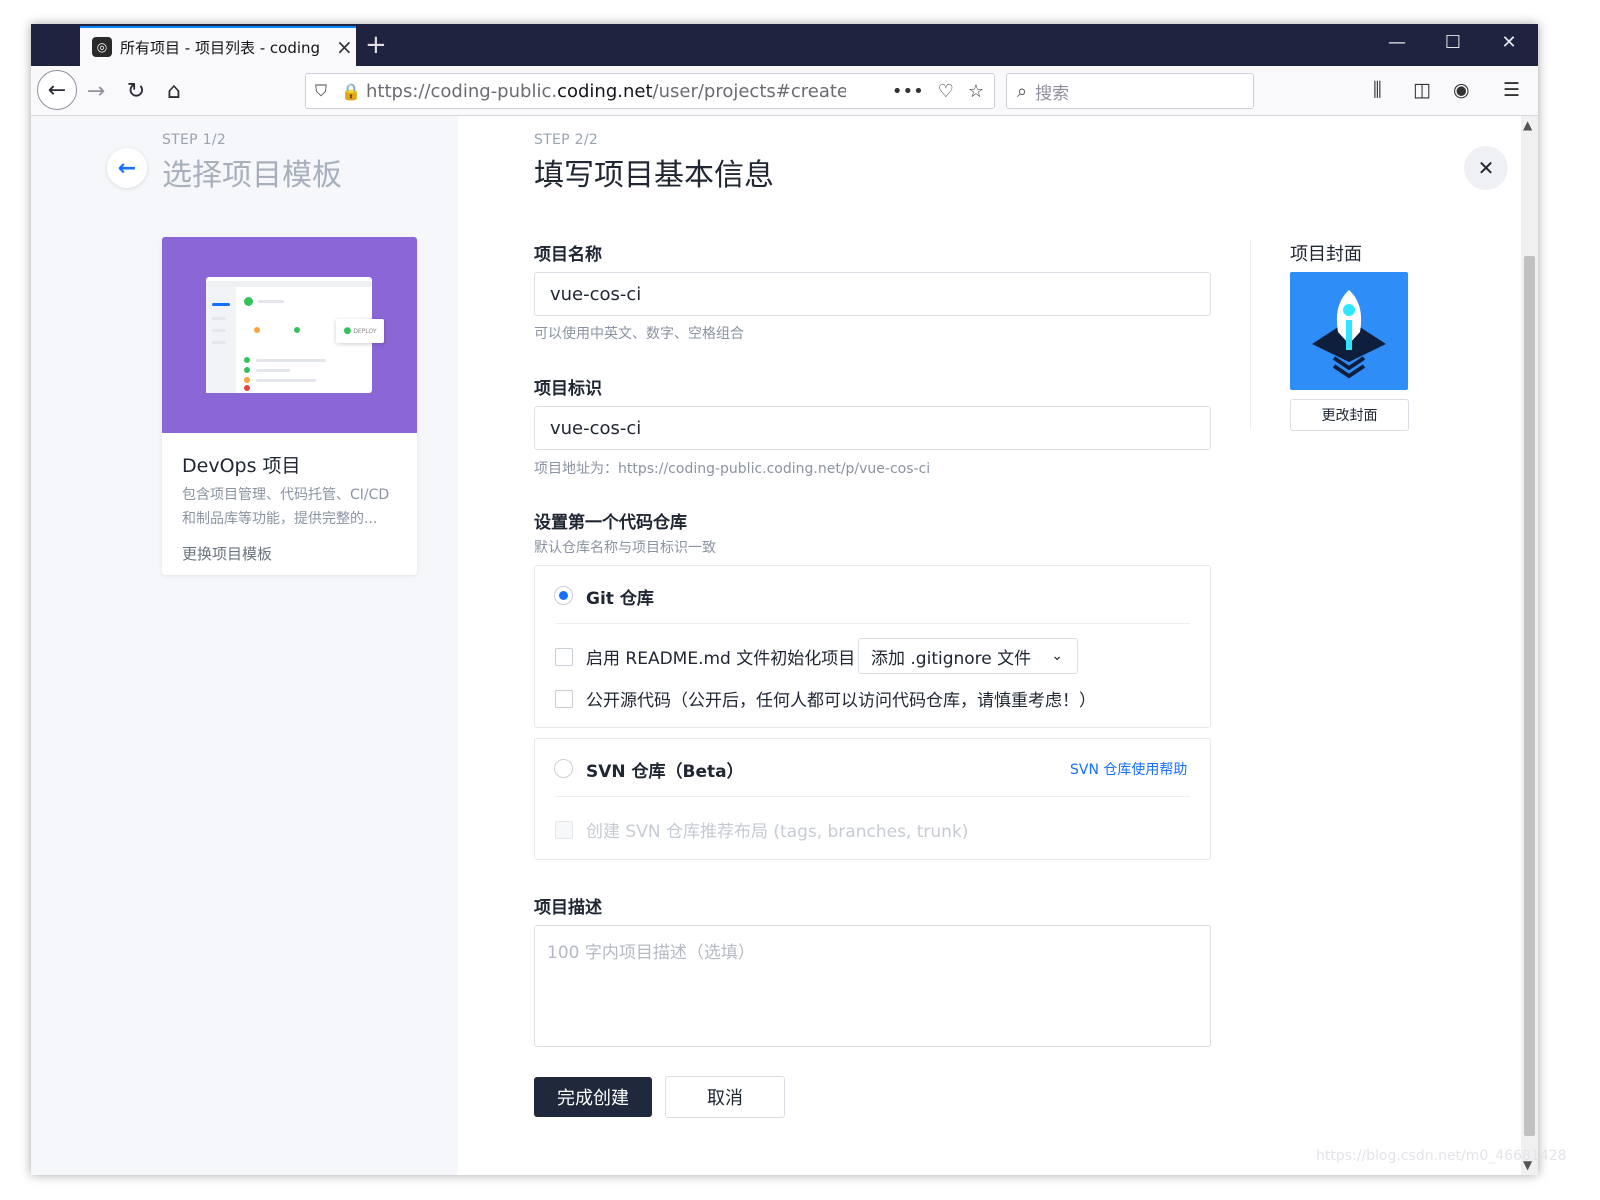 This screenshot has width=1600, height=1200. I want to click on description-textarea: 100 字内项目描述（选填）, so click(872, 986).